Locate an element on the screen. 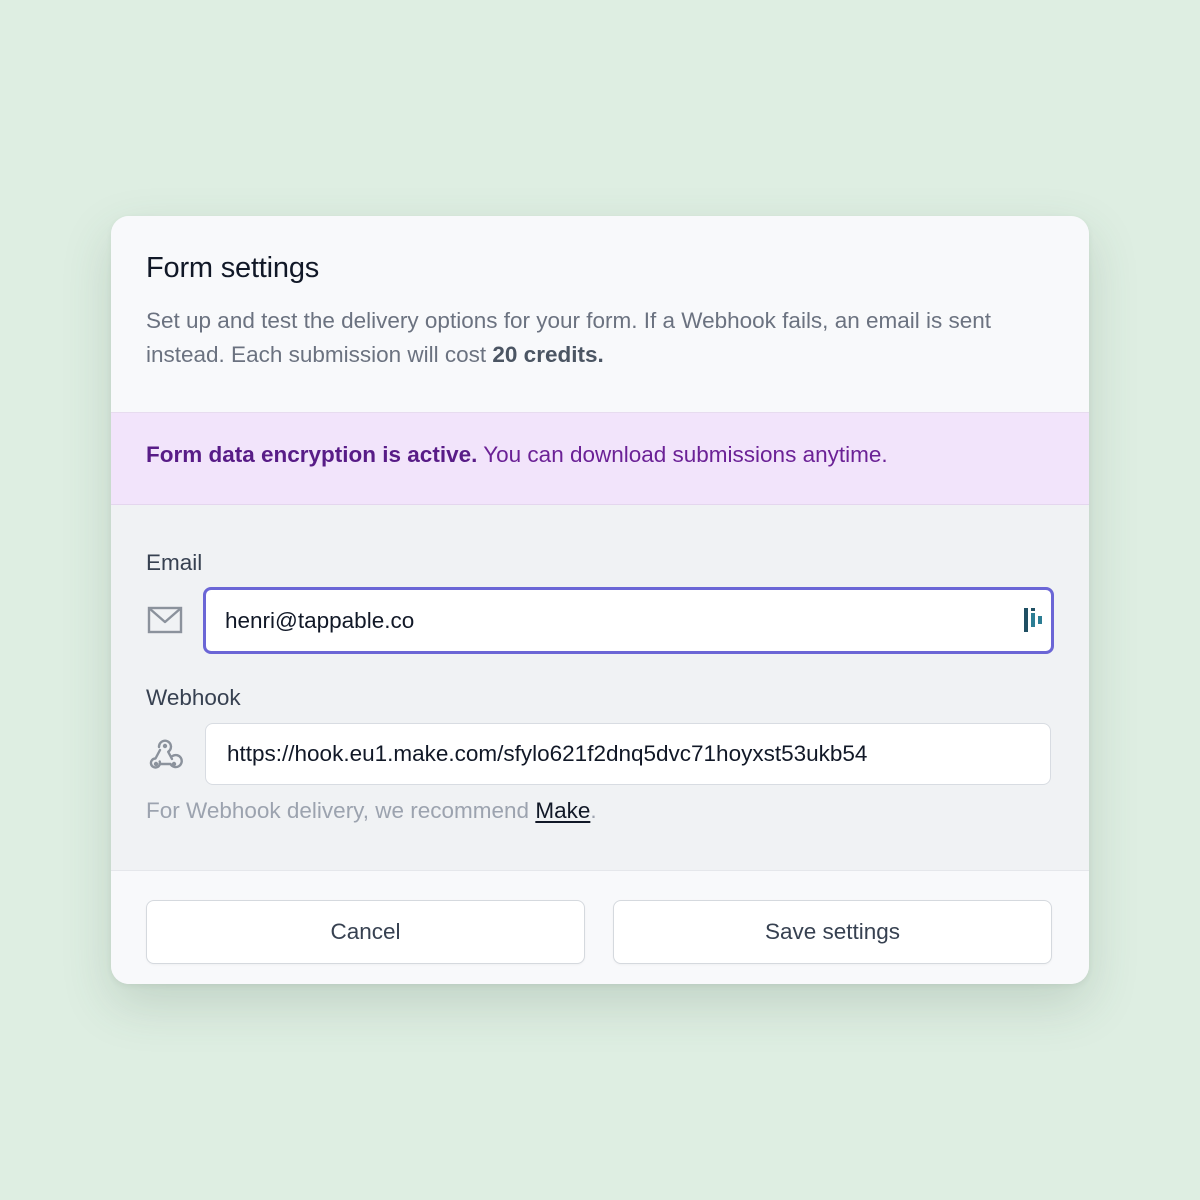 The width and height of the screenshot is (1200, 1200). envelope-icon is located at coordinates (165, 621).